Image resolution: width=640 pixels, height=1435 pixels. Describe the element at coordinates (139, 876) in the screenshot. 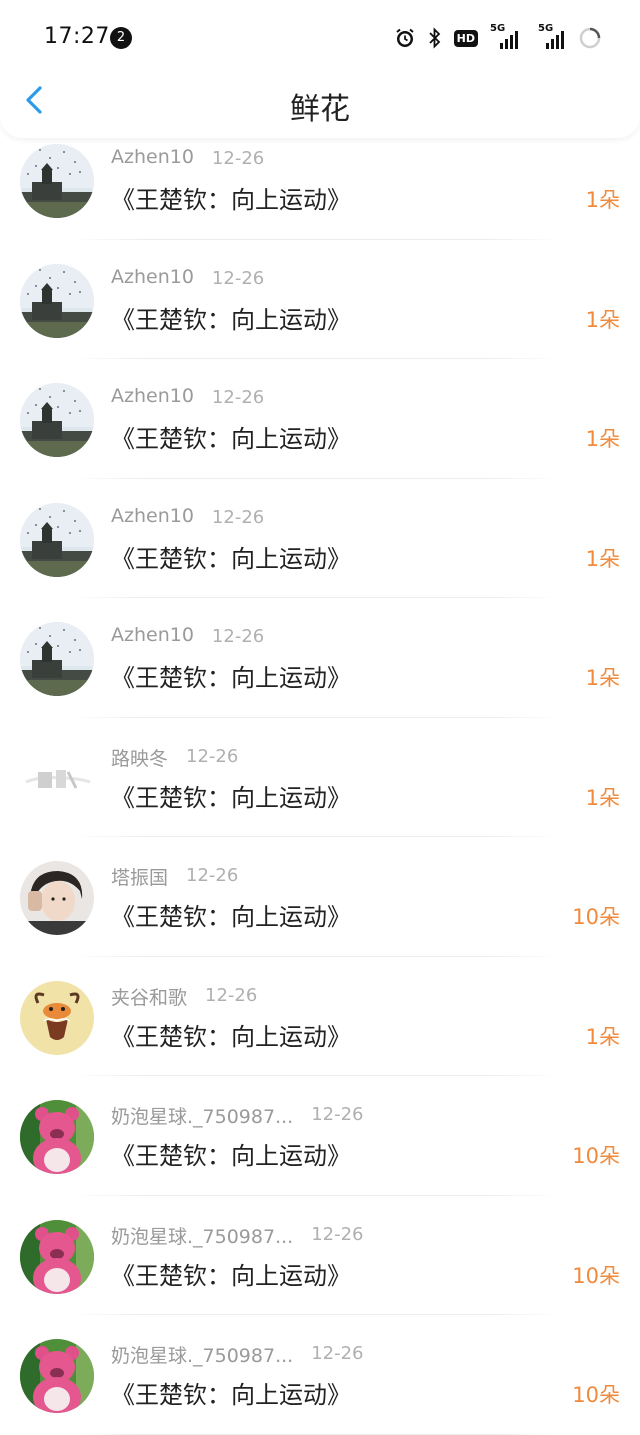

I see `username: 塔振国` at that location.